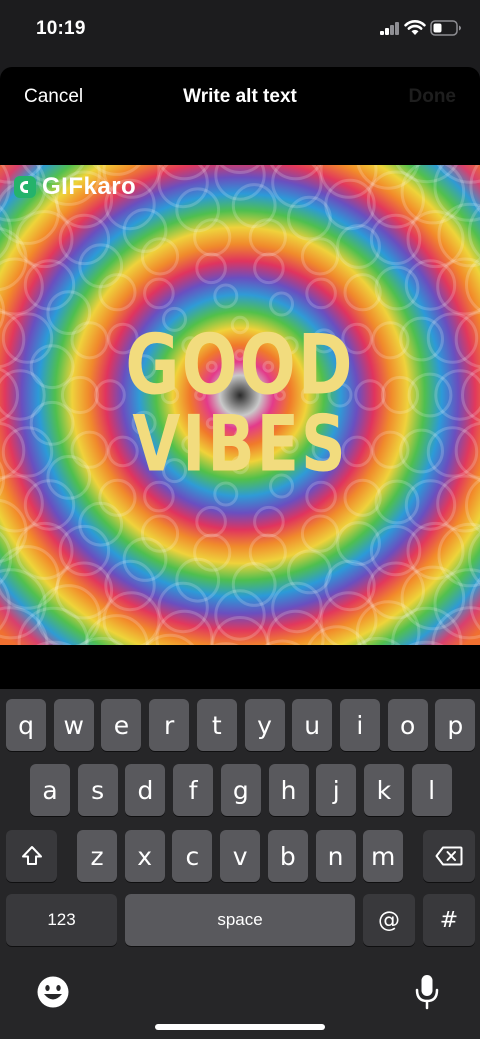  I want to click on status-bar: 10:19, so click(240, 31).